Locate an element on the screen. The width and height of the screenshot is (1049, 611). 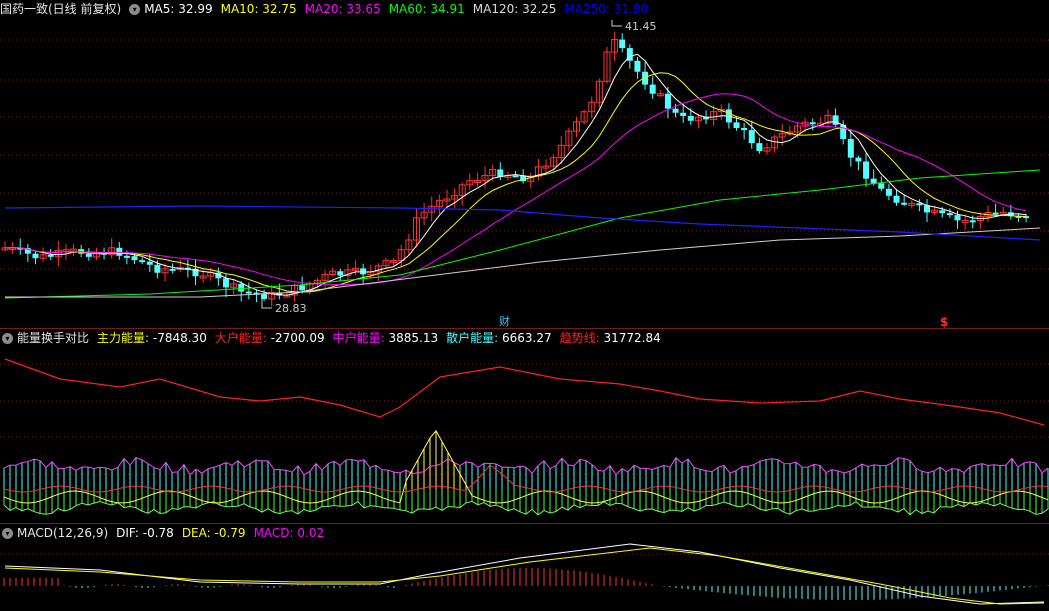
high-price-label: 41.45 is located at coordinates (641, 26).